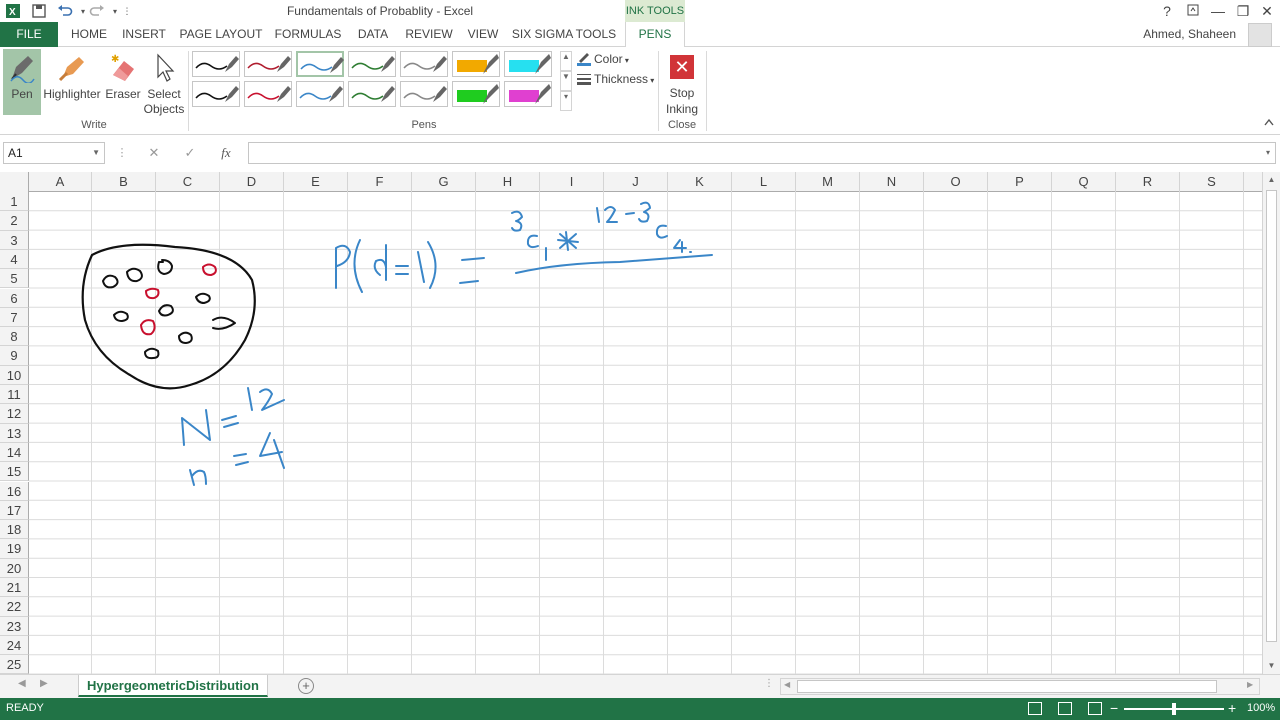 The width and height of the screenshot is (1280, 720). What do you see at coordinates (615, 79) in the screenshot?
I see `thickness-button: Thickness ▾` at bounding box center [615, 79].